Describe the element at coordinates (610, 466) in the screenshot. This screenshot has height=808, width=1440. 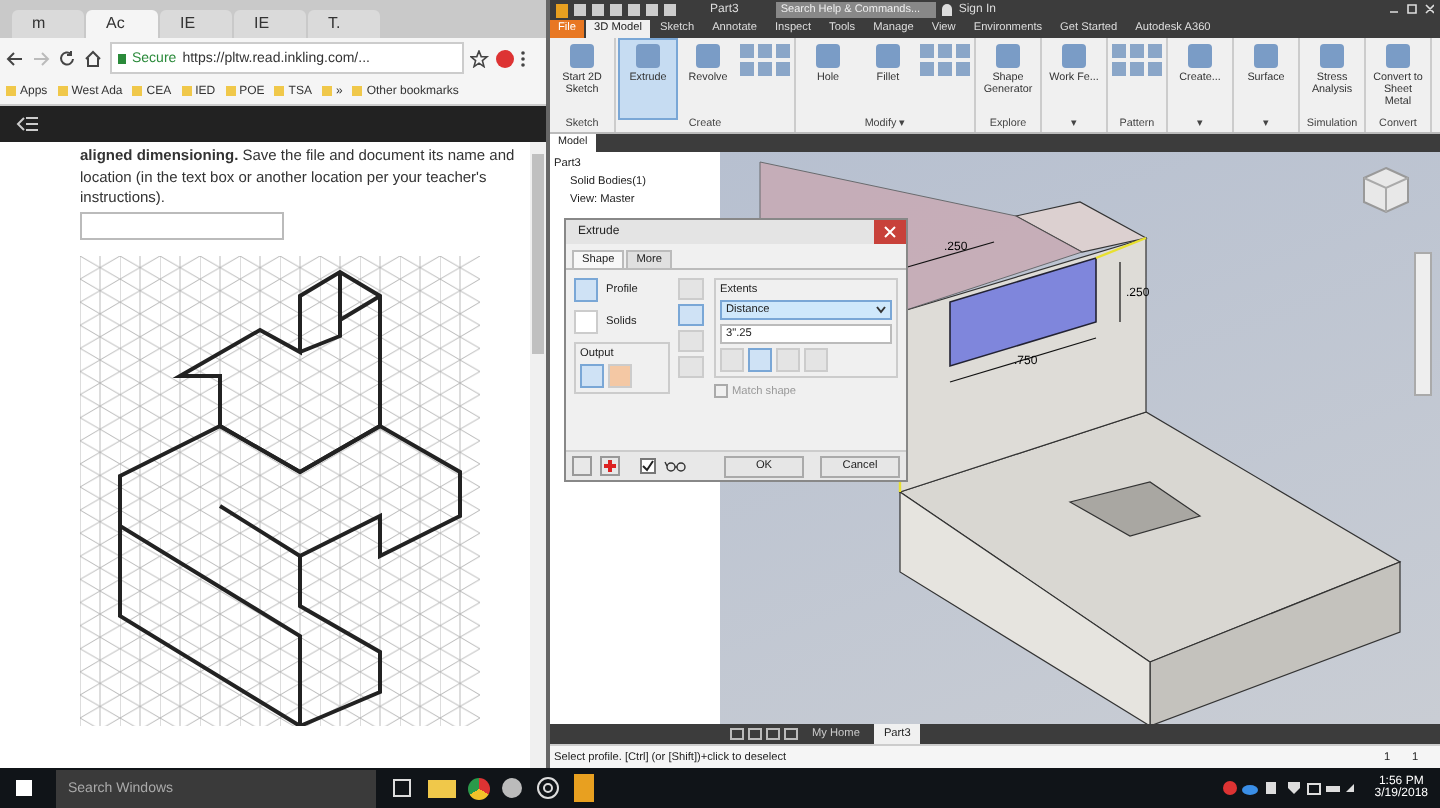
I see `plus-icon` at that location.